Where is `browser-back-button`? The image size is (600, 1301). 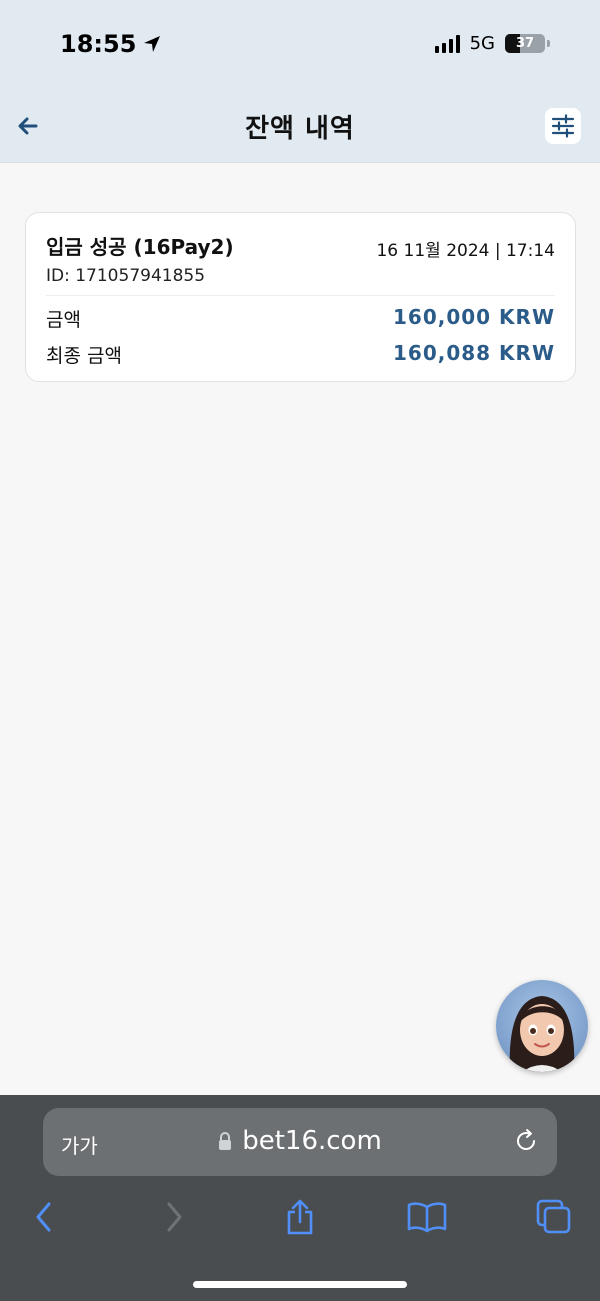 browser-back-button is located at coordinates (44, 1217).